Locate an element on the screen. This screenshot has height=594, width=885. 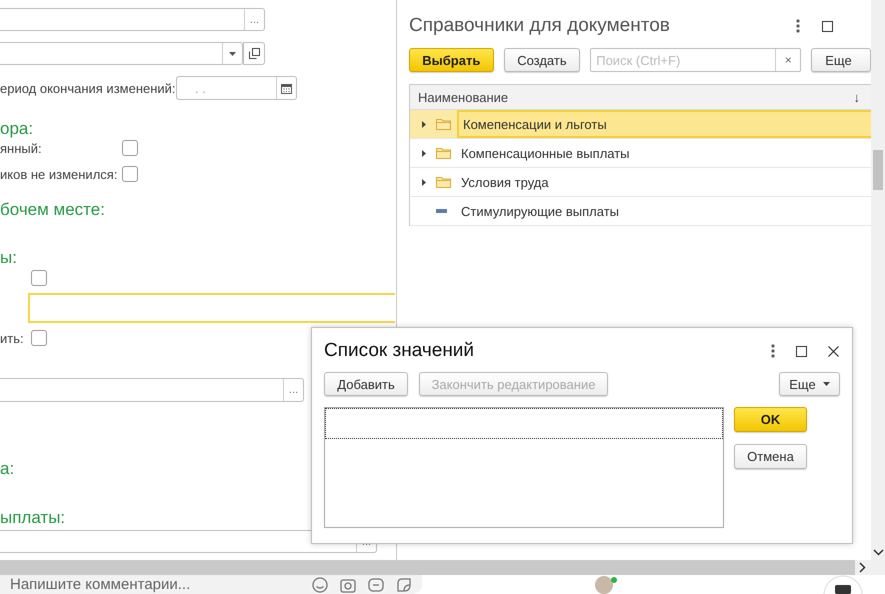
close-icon is located at coordinates (833, 351).